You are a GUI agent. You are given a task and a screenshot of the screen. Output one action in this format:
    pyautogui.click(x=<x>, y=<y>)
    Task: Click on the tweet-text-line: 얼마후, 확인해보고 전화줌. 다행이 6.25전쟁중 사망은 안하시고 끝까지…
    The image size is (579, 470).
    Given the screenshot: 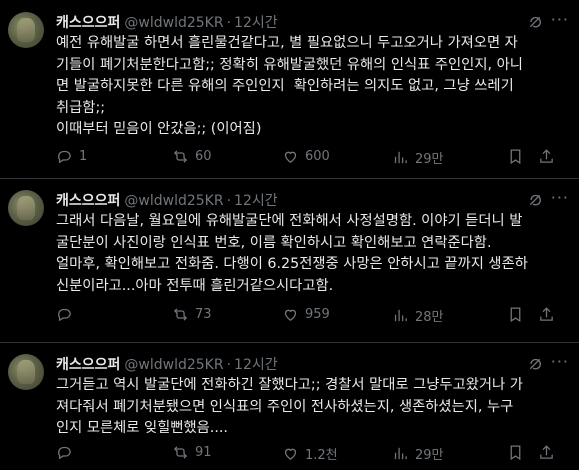 What is the action you would take?
    pyautogui.click(x=292, y=264)
    